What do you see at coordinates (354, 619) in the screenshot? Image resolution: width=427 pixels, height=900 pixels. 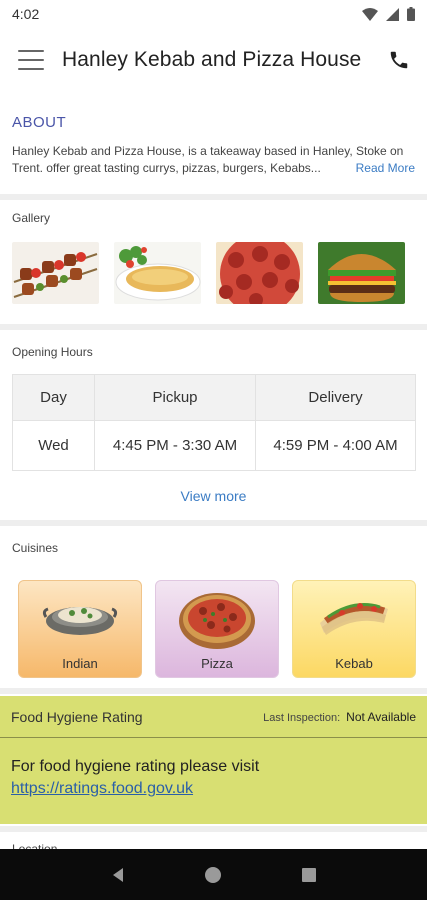 I see `kebab-wrap-icon` at bounding box center [354, 619].